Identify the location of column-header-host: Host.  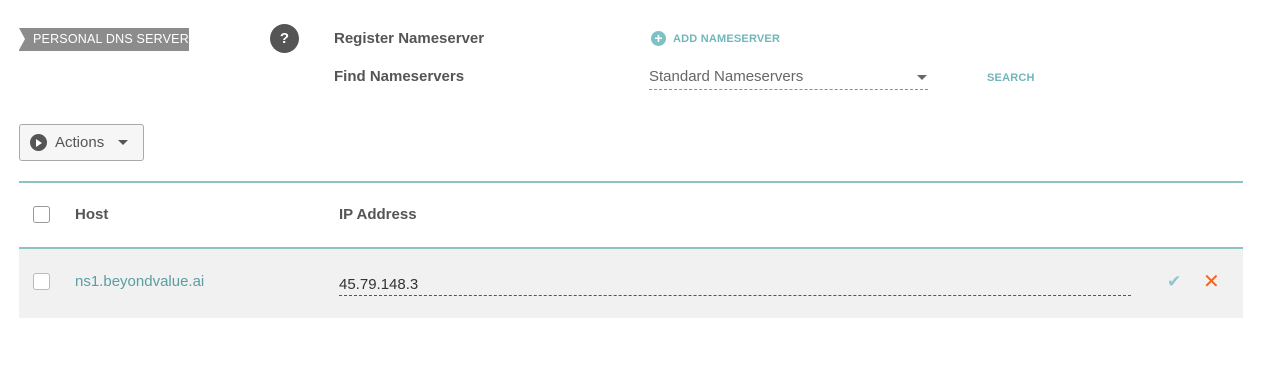
(92, 214).